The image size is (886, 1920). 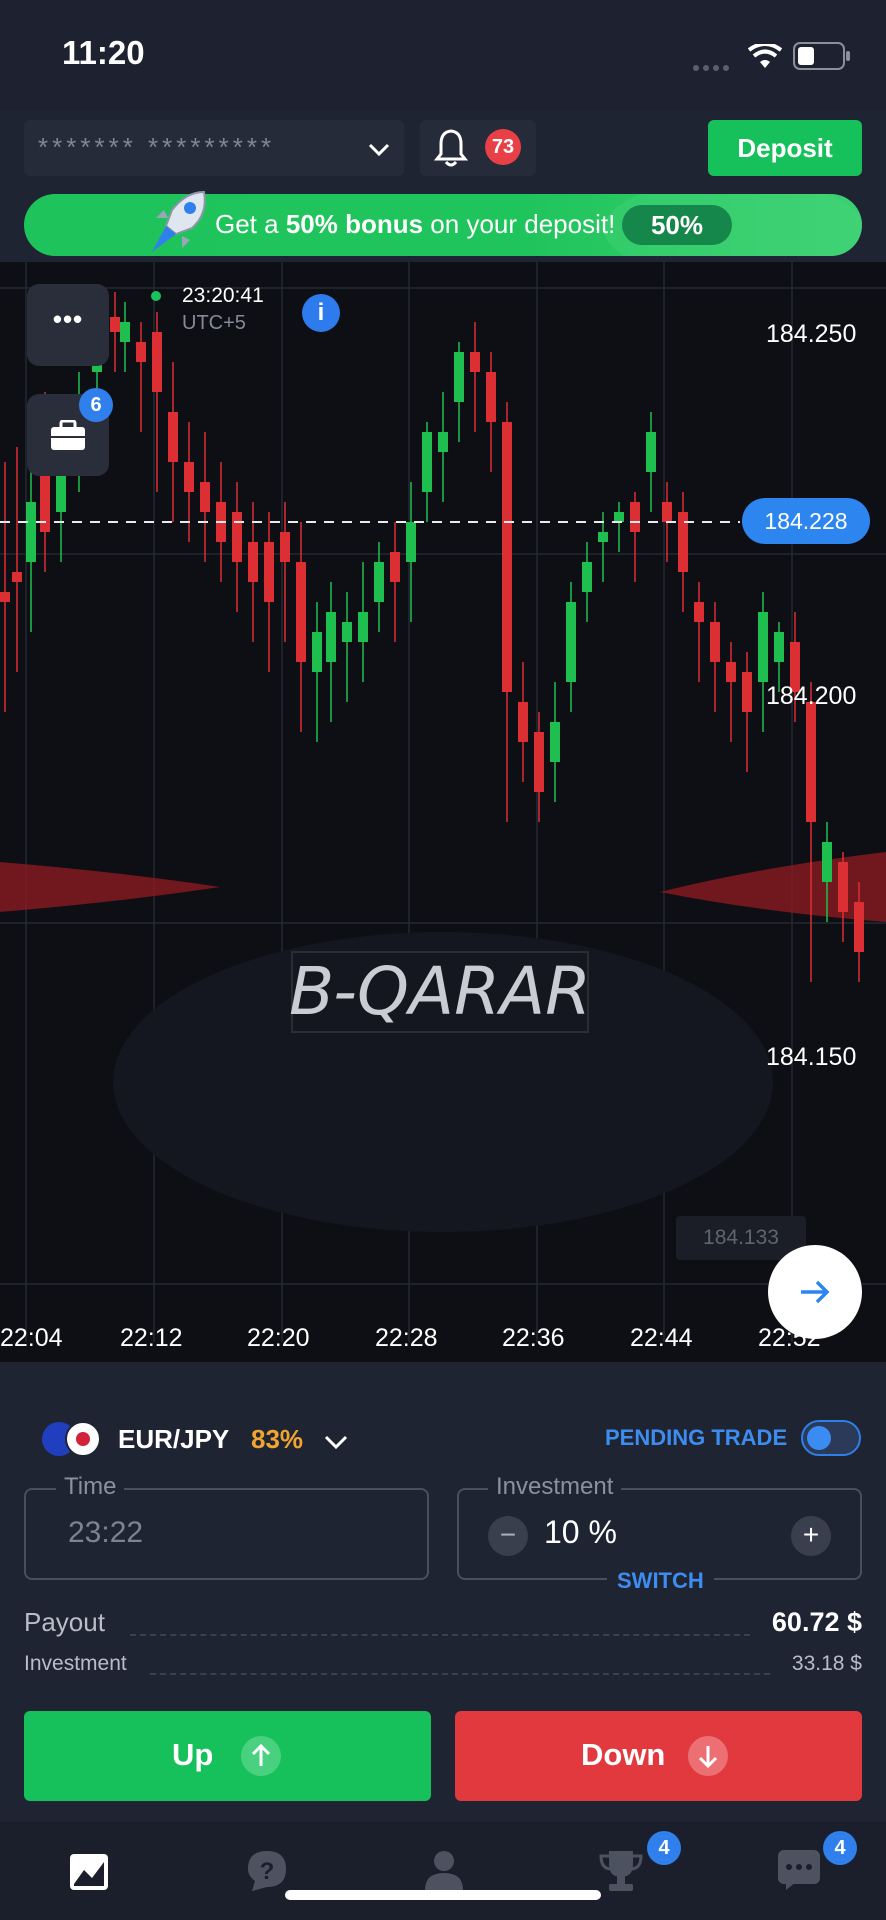 What do you see at coordinates (64, 1622) in the screenshot?
I see `payout-label: Payout` at bounding box center [64, 1622].